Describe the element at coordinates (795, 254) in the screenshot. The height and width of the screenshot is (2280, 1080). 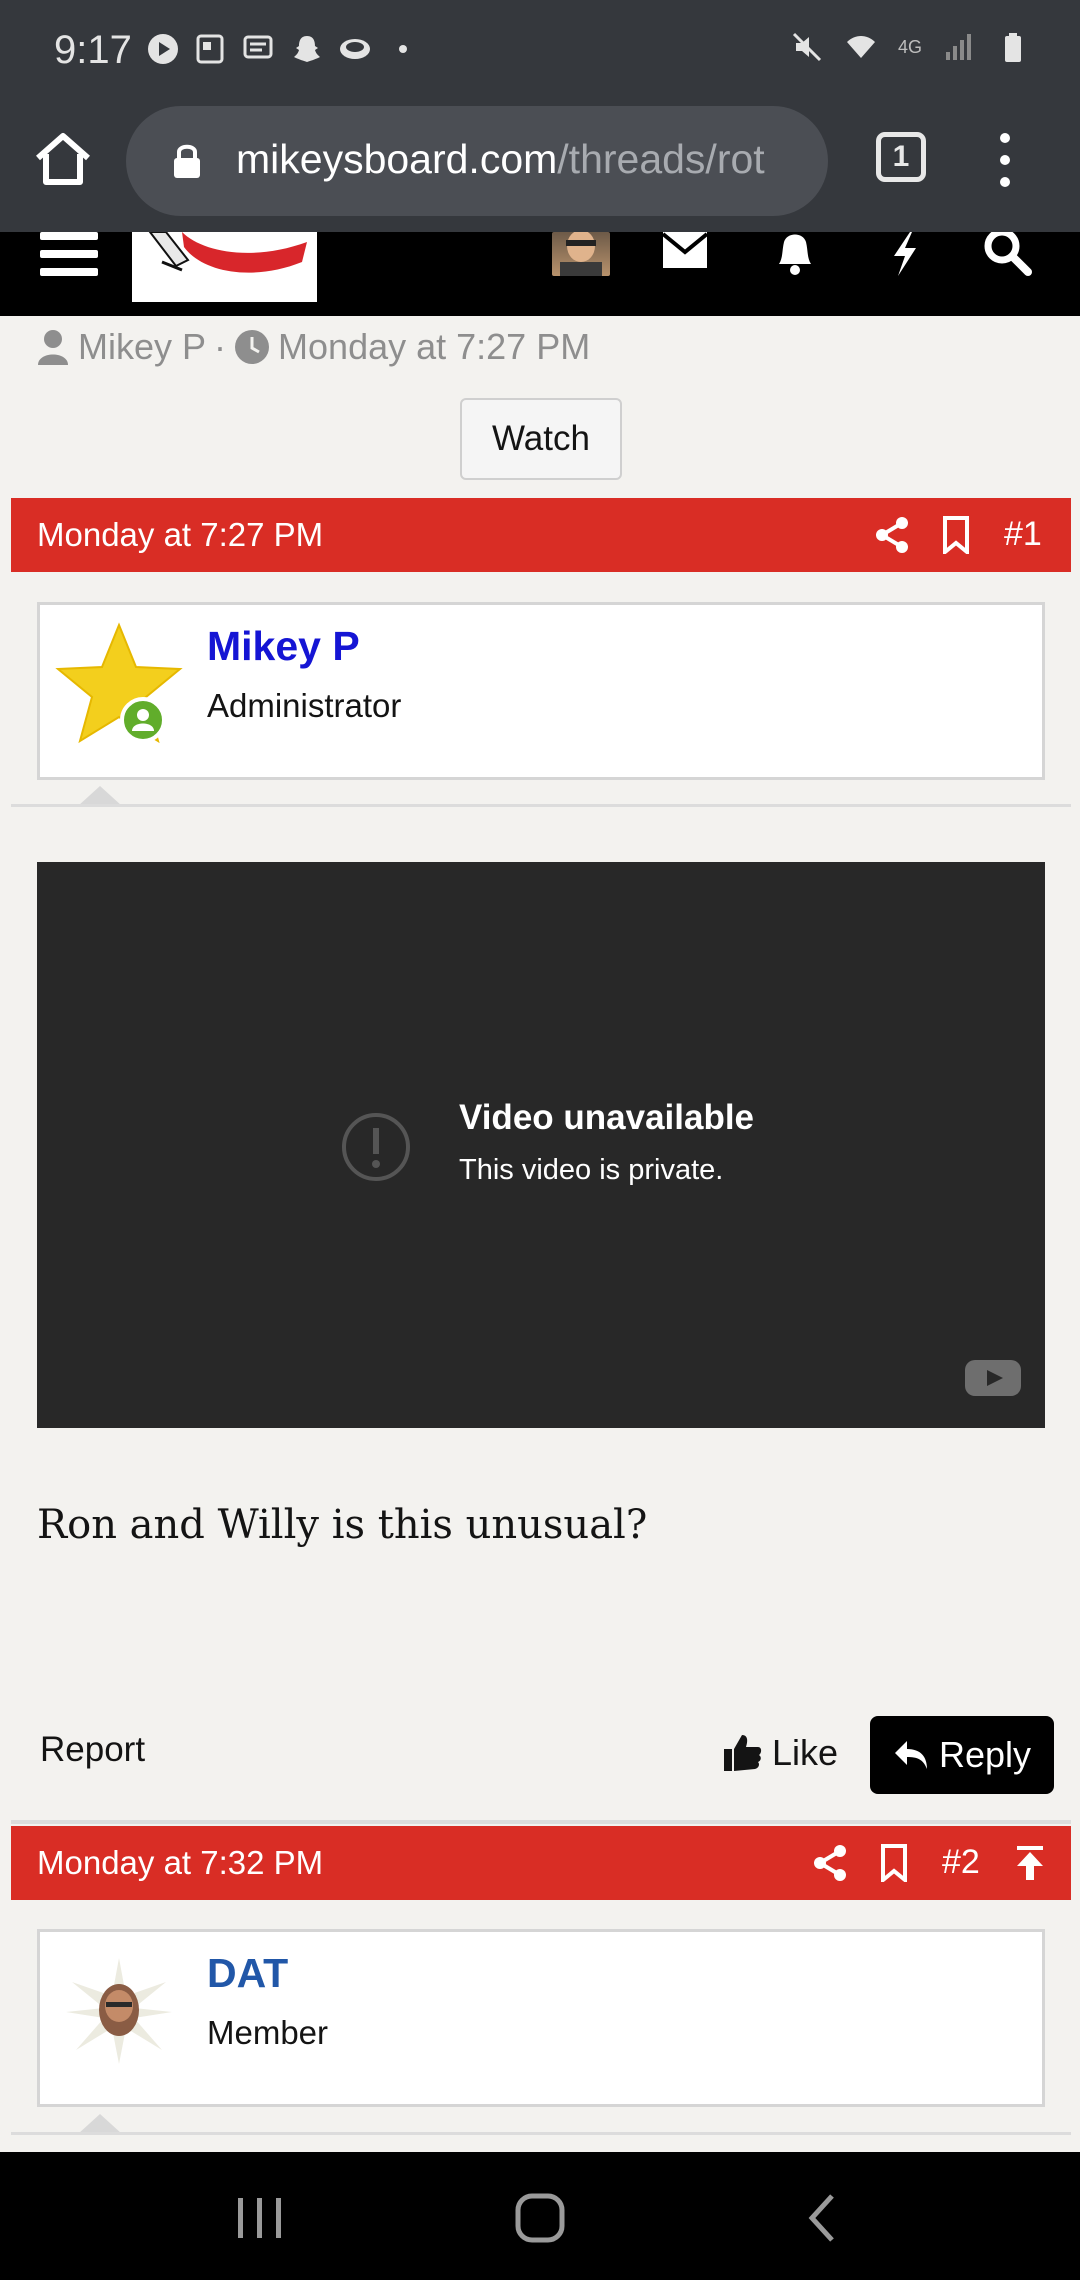
I see `alerts-bell-icon` at that location.